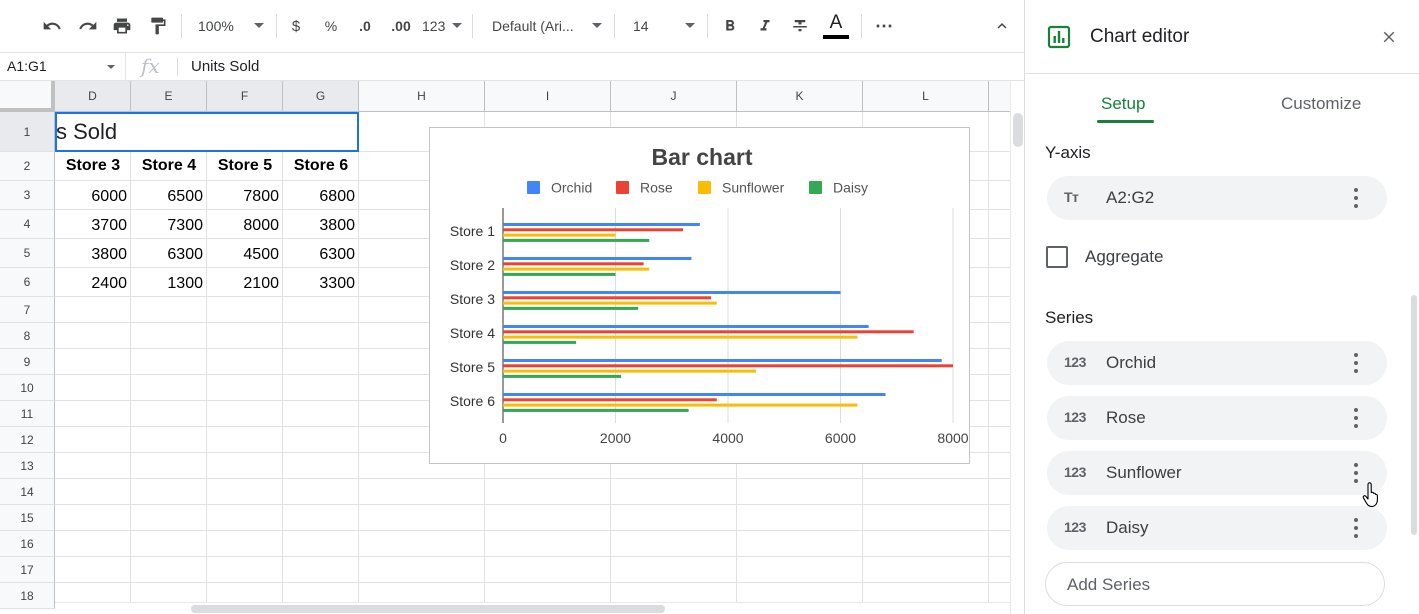  I want to click on row-header-1: 1, so click(27, 132).